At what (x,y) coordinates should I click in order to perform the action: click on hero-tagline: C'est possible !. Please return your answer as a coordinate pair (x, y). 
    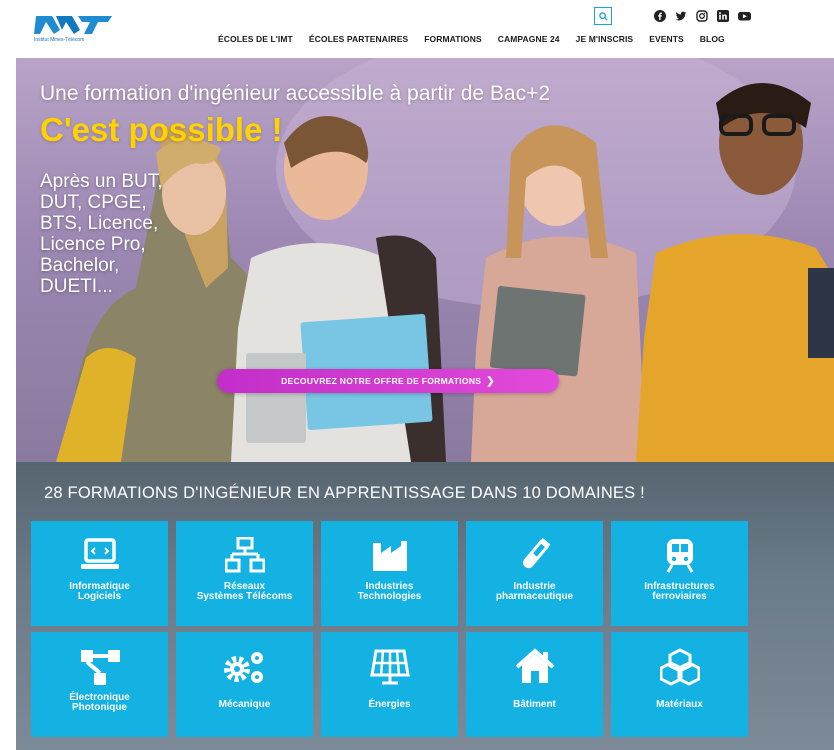
    Looking at the image, I should click on (161, 129).